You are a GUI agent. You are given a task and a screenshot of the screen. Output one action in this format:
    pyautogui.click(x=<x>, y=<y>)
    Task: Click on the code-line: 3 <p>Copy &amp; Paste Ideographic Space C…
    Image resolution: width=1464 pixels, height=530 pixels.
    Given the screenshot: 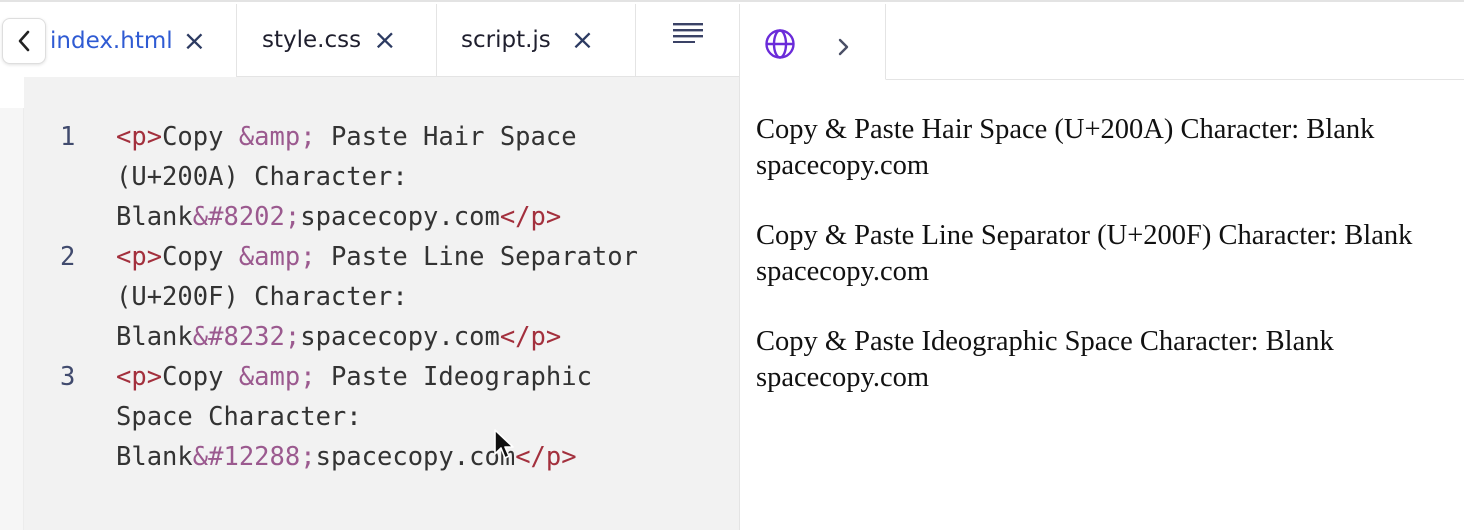 What is the action you would take?
    pyautogui.click(x=370, y=417)
    